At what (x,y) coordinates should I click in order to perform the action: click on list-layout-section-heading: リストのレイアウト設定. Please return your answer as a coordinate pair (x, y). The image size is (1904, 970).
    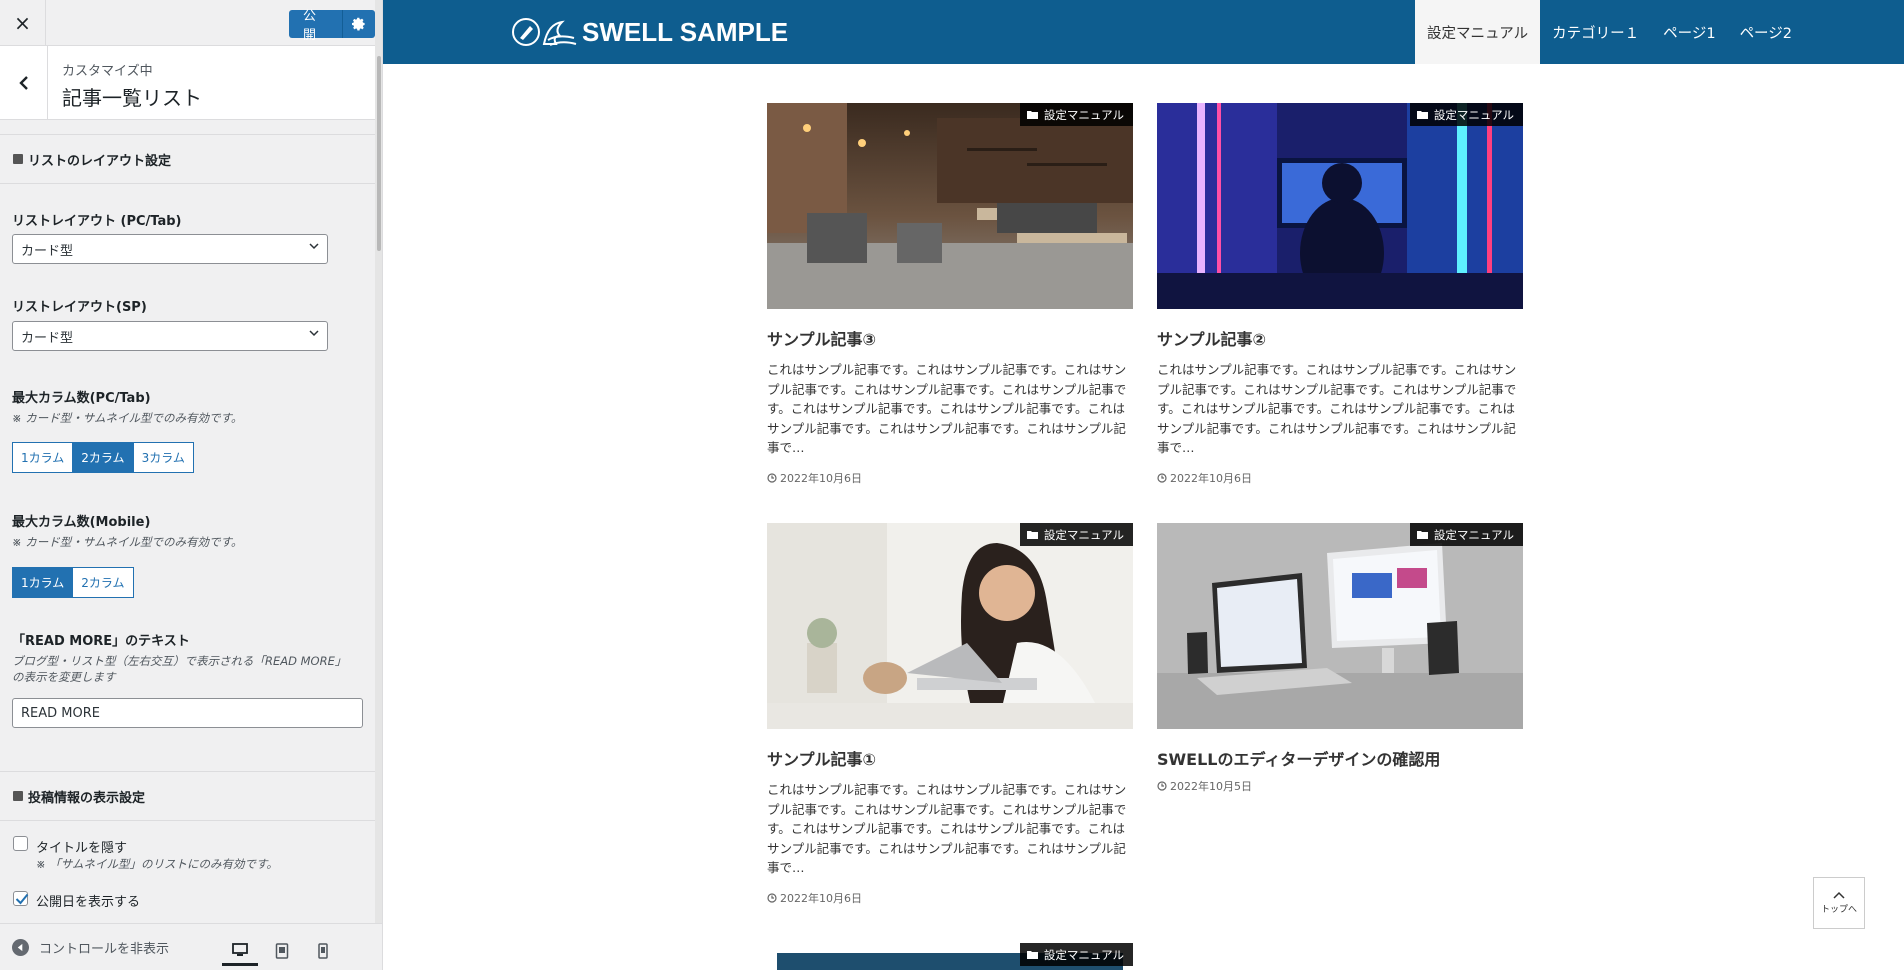
    Looking at the image, I should click on (187, 159).